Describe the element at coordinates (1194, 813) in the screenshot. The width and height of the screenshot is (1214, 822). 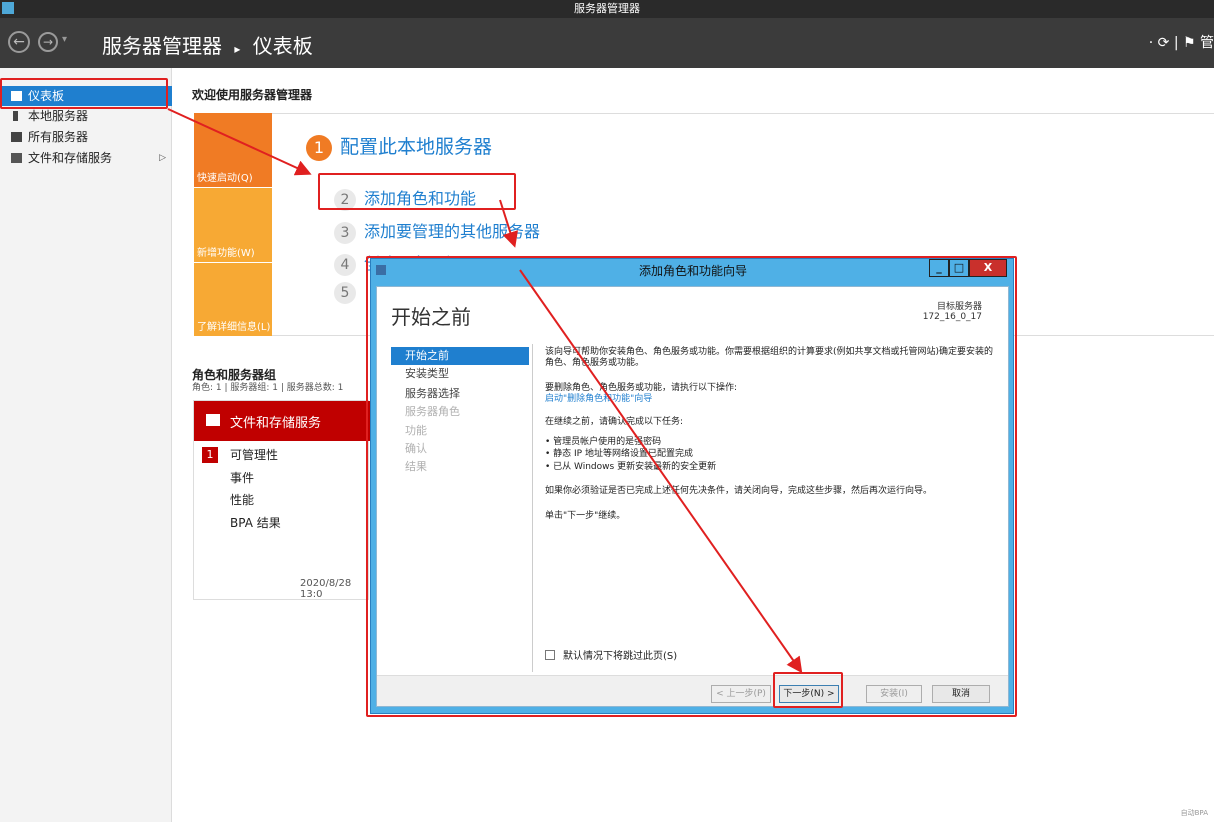
I see `watermark: 自动BPA` at that location.